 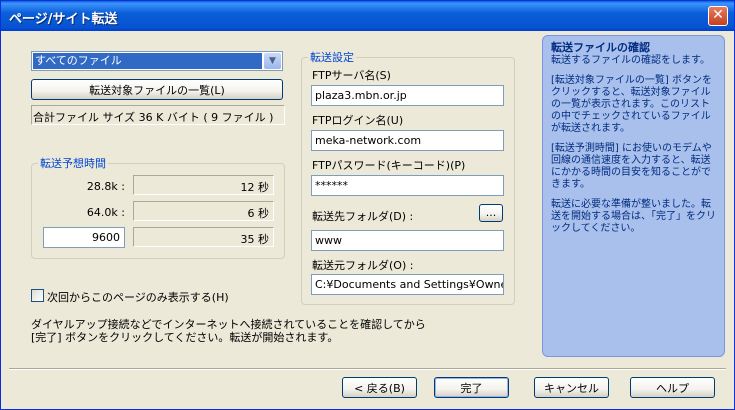 What do you see at coordinates (332, 57) in the screenshot?
I see `transfer-settings-title: 転送設定` at bounding box center [332, 57].